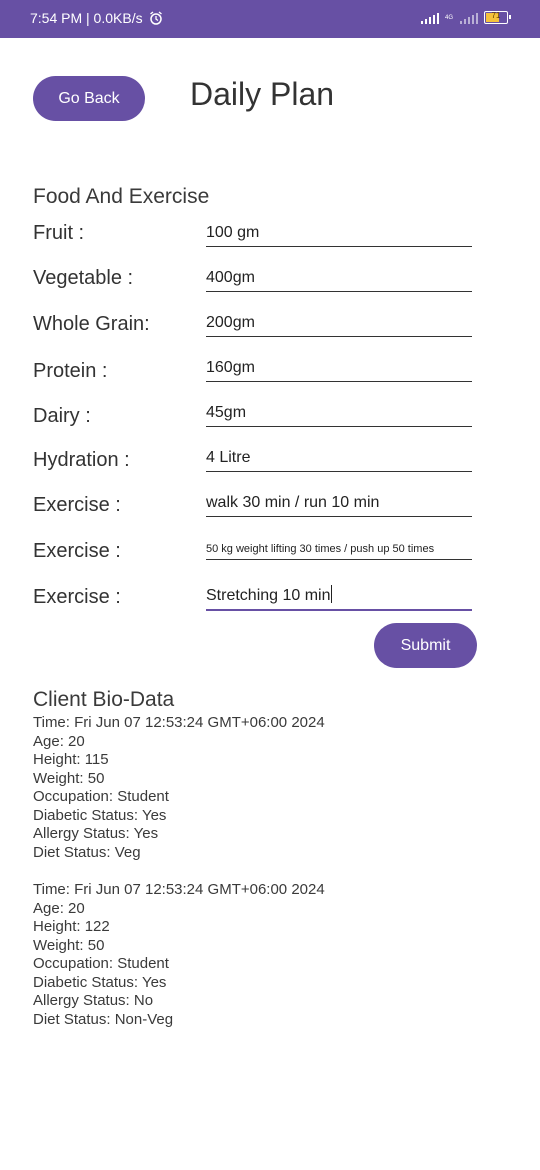 The height and width of the screenshot is (1170, 540). Describe the element at coordinates (339, 505) in the screenshot. I see `exercise-input-1: walk 30 min / run 10 min` at that location.